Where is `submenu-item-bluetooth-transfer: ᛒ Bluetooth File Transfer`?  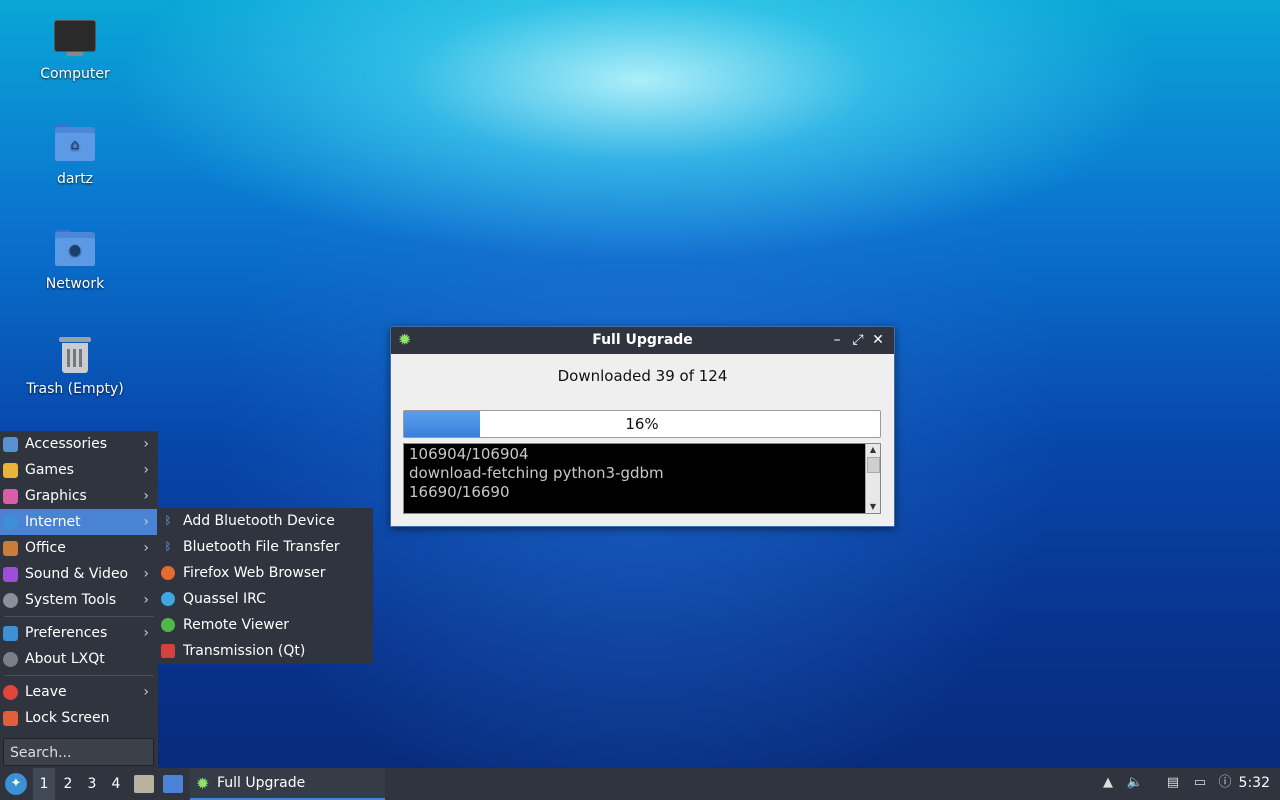 submenu-item-bluetooth-transfer: ᛒ Bluetooth File Transfer is located at coordinates (265, 547).